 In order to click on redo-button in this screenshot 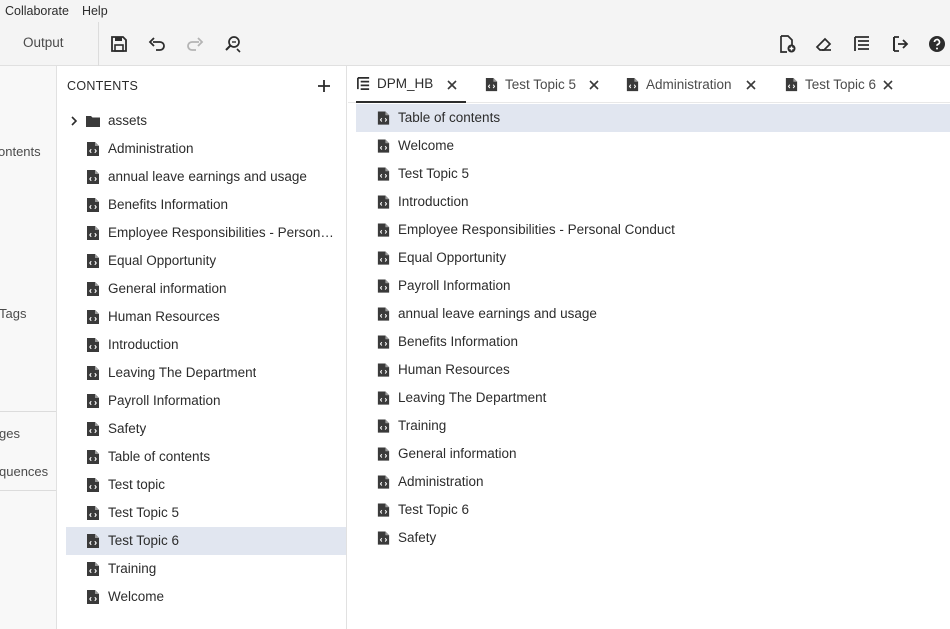, I will do `click(195, 44)`.